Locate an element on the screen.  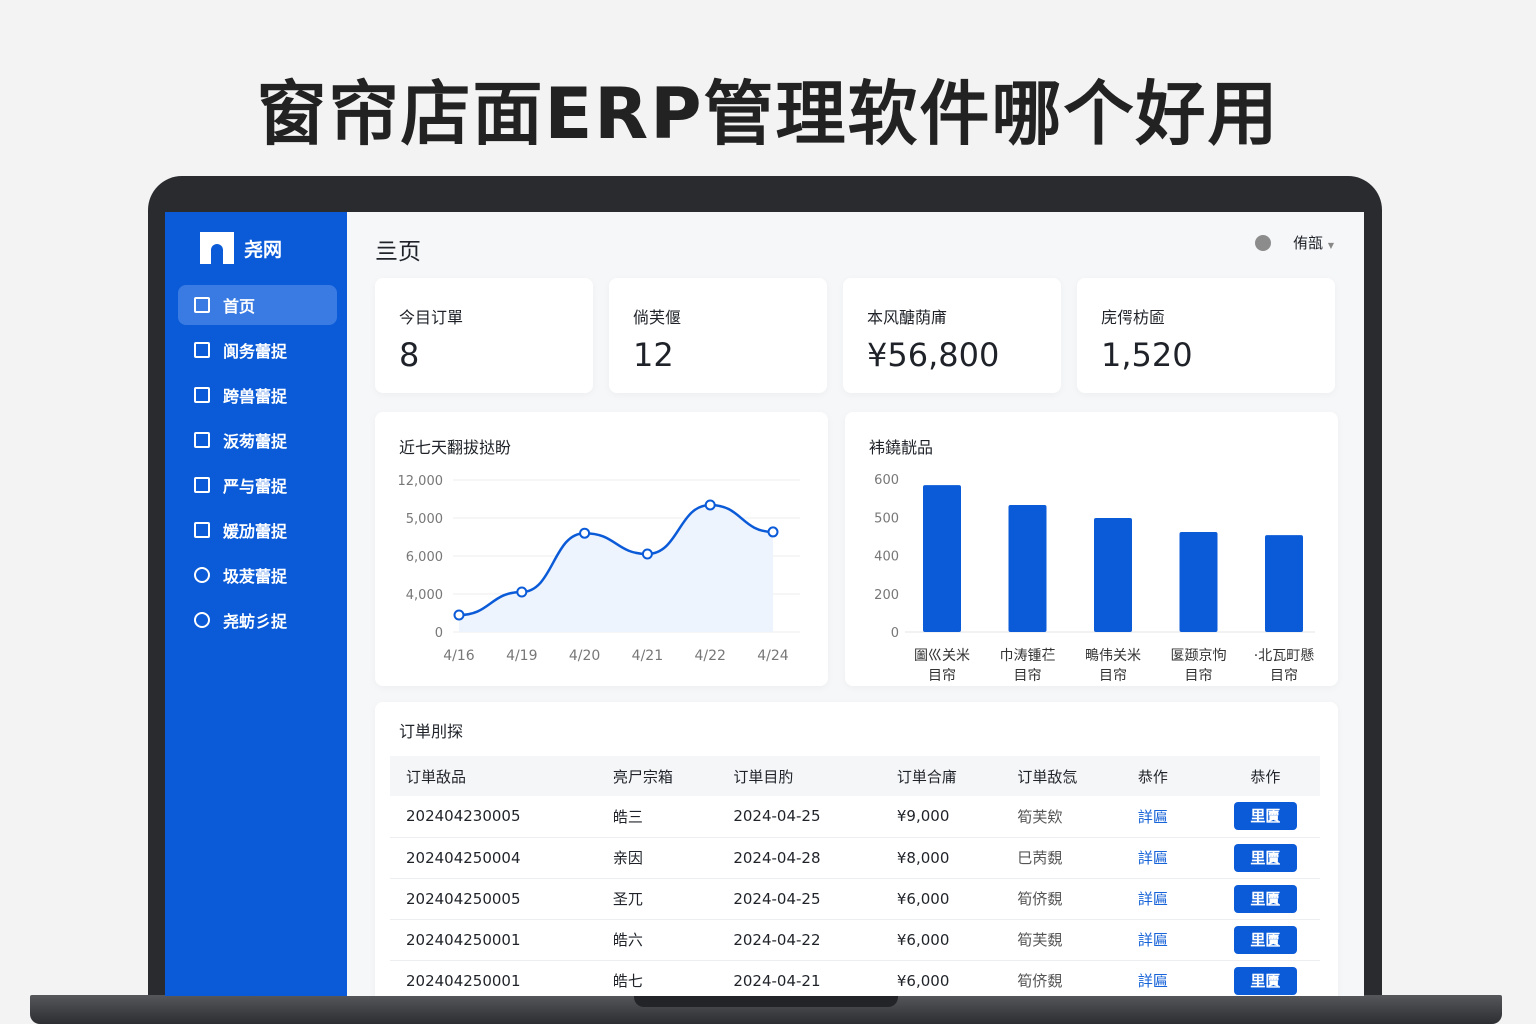
stat-label: 今目订單 is located at coordinates (431, 317).